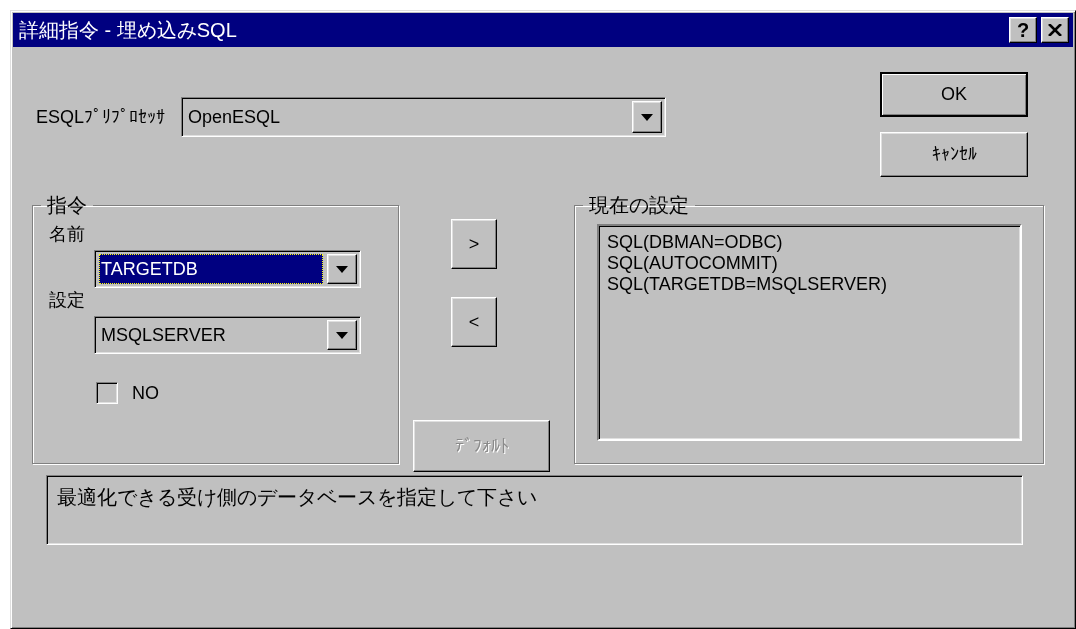 Image resolution: width=1076 pixels, height=629 pixels. I want to click on field-label: ESQLﾌﾟﾘﾌﾟﾛｾｯｻ, so click(101, 117).